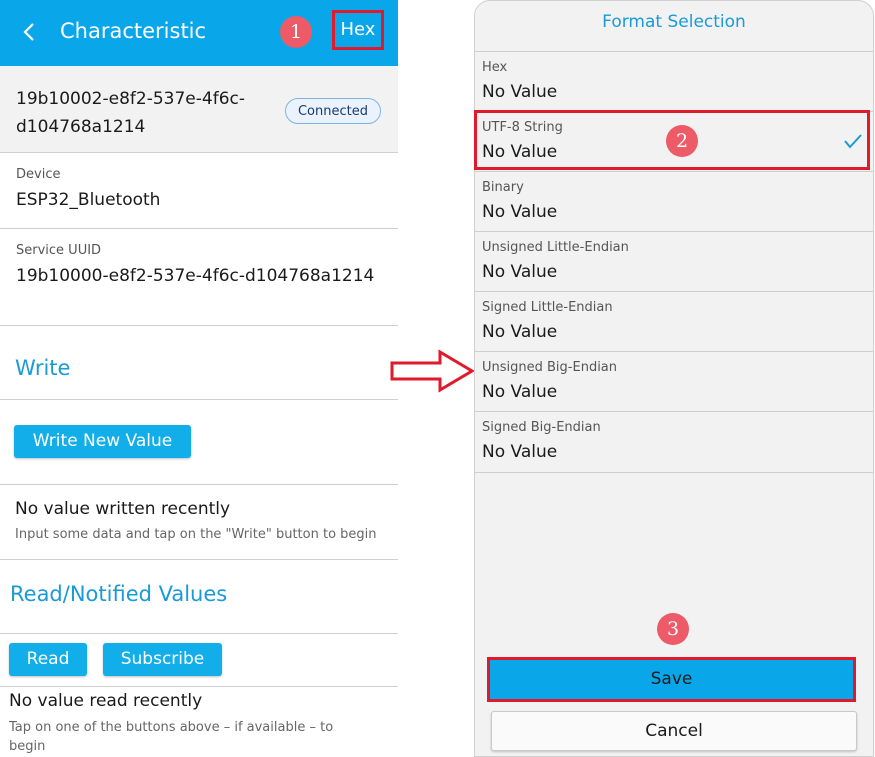  What do you see at coordinates (102, 441) in the screenshot?
I see `write-new-value-button: Write New Value` at bounding box center [102, 441].